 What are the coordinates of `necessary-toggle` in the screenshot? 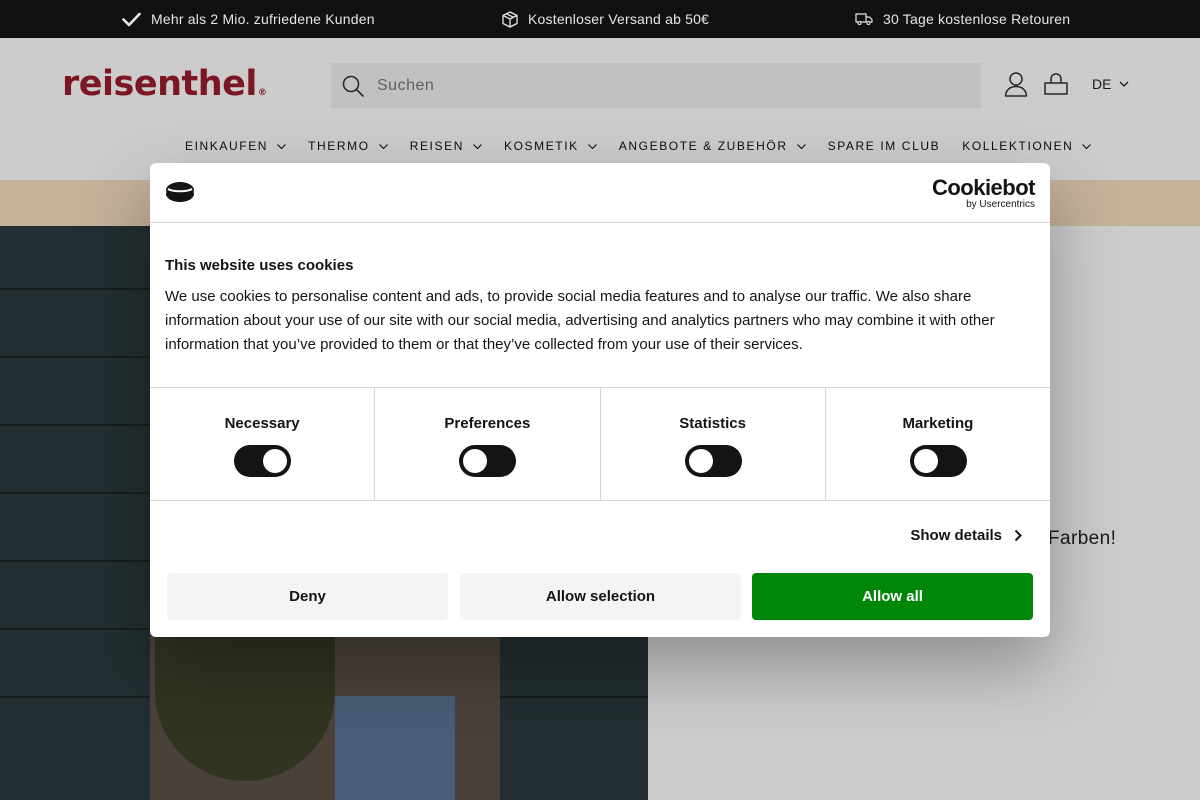 It's located at (263, 461).